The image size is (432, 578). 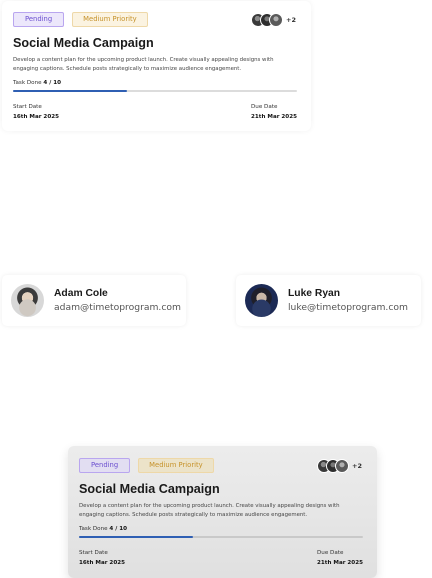 I want to click on user-name: Adam Cole, so click(x=81, y=293).